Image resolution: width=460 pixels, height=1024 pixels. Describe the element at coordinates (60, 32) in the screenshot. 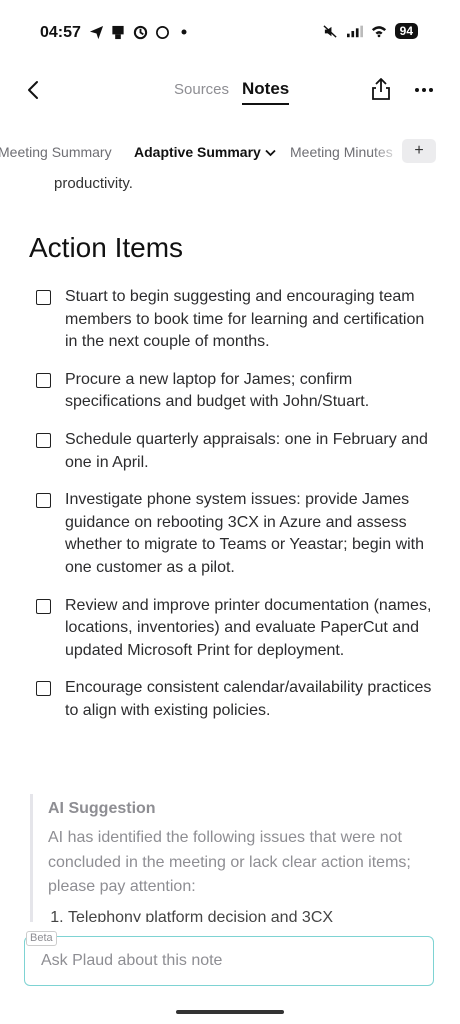

I see `status-time: 04:57` at that location.